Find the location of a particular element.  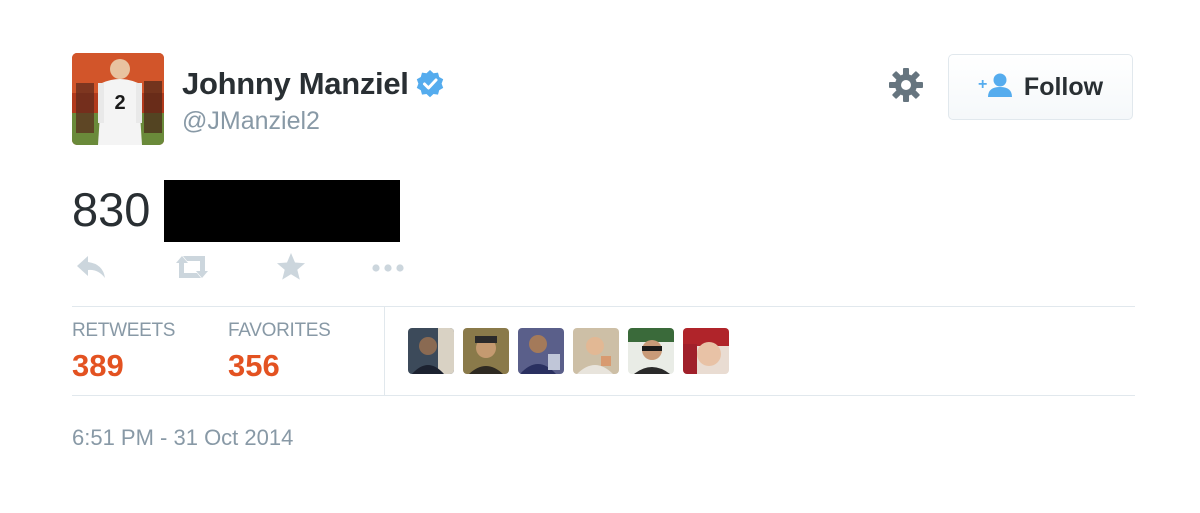

profile-avatar: 2 is located at coordinates (118, 99).